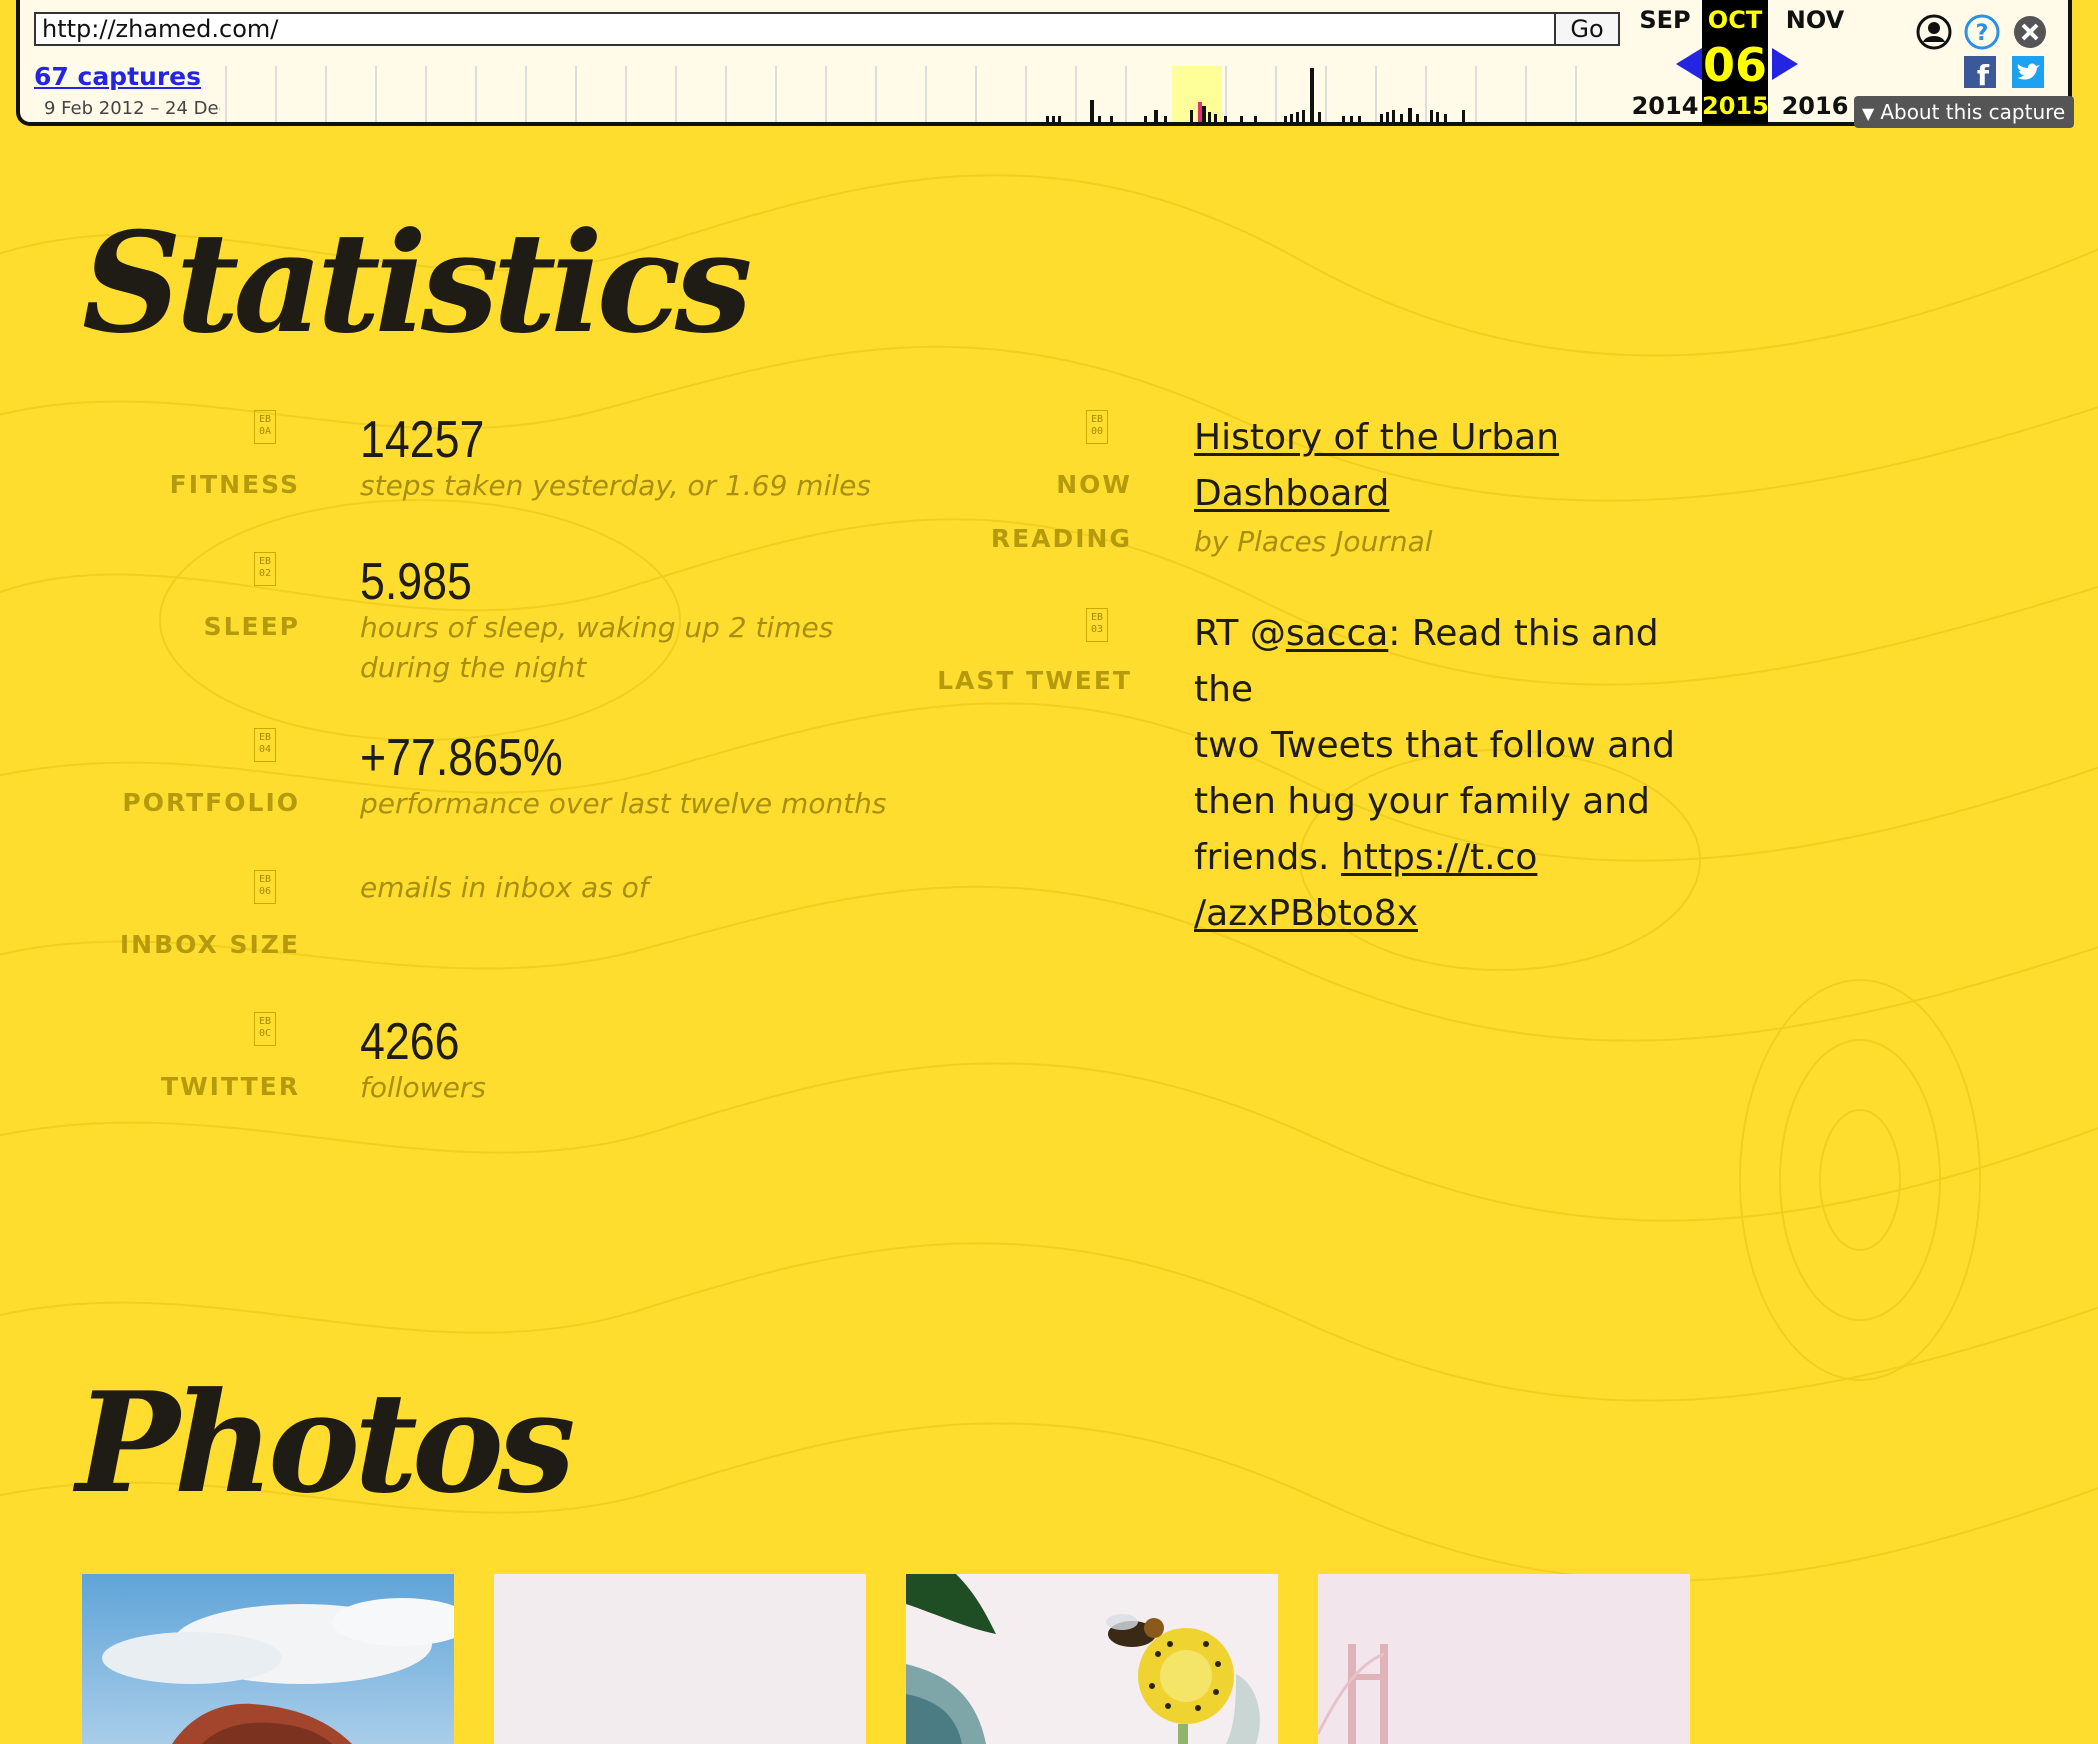 Image resolution: width=2098 pixels, height=1744 pixels. What do you see at coordinates (1240, 633) in the screenshot?
I see `tweet-rt-prefix: RT @` at bounding box center [1240, 633].